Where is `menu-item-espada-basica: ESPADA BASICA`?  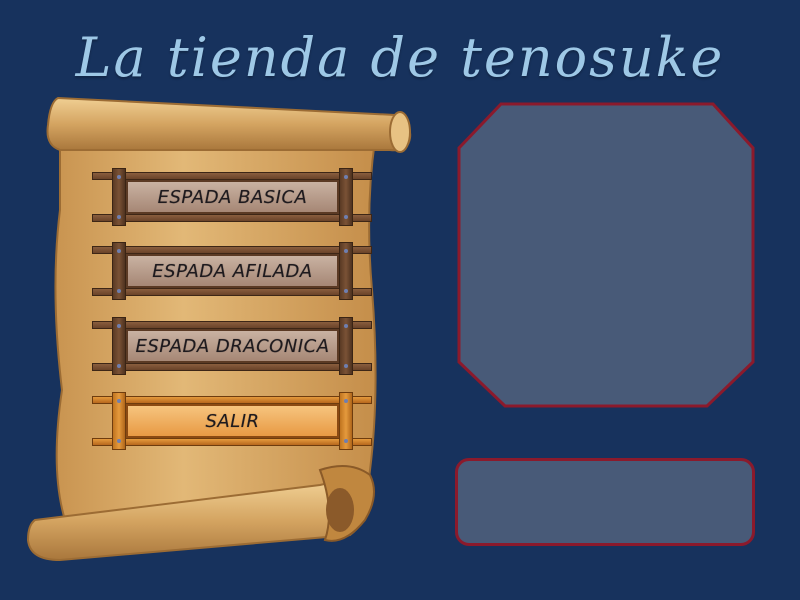
menu-item-espada-basica: ESPADA BASICA is located at coordinates (232, 197).